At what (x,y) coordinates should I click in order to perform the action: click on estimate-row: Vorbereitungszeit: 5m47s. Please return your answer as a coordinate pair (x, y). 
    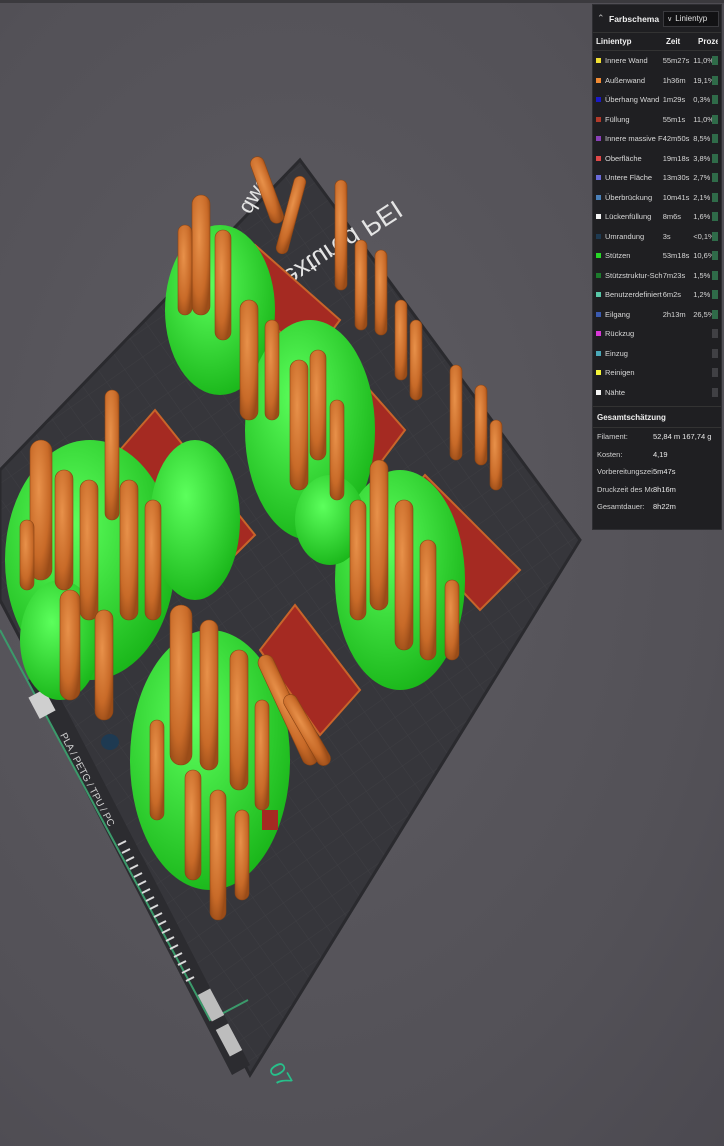
    Looking at the image, I should click on (657, 472).